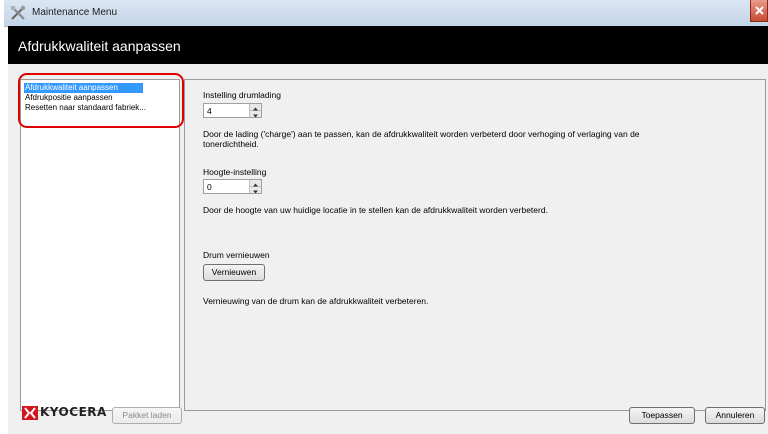  What do you see at coordinates (147, 415) in the screenshot?
I see `load-package-button: Pakket laden` at bounding box center [147, 415].